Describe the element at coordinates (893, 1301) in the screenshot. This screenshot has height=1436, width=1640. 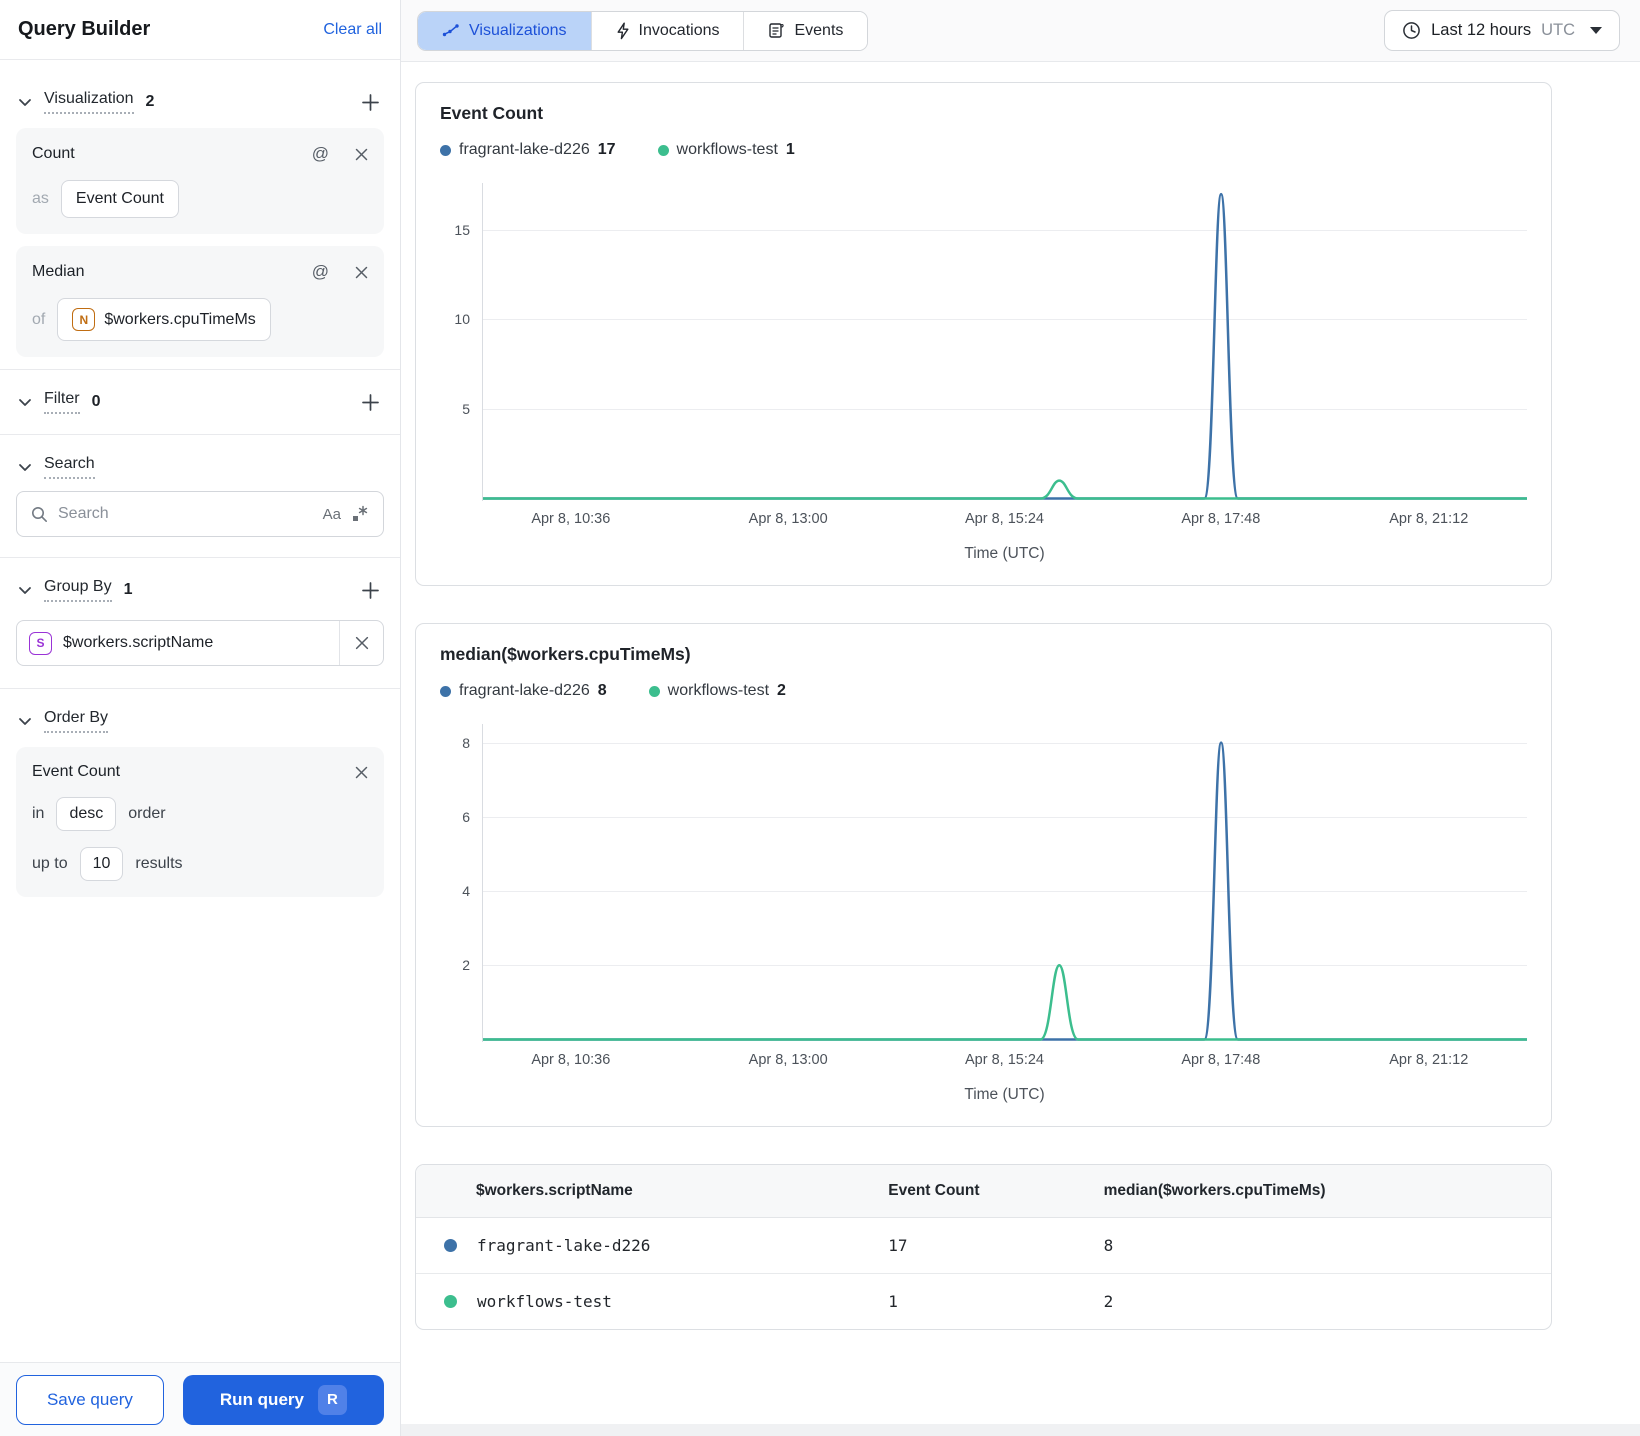
I see `value-cell: 1` at that location.